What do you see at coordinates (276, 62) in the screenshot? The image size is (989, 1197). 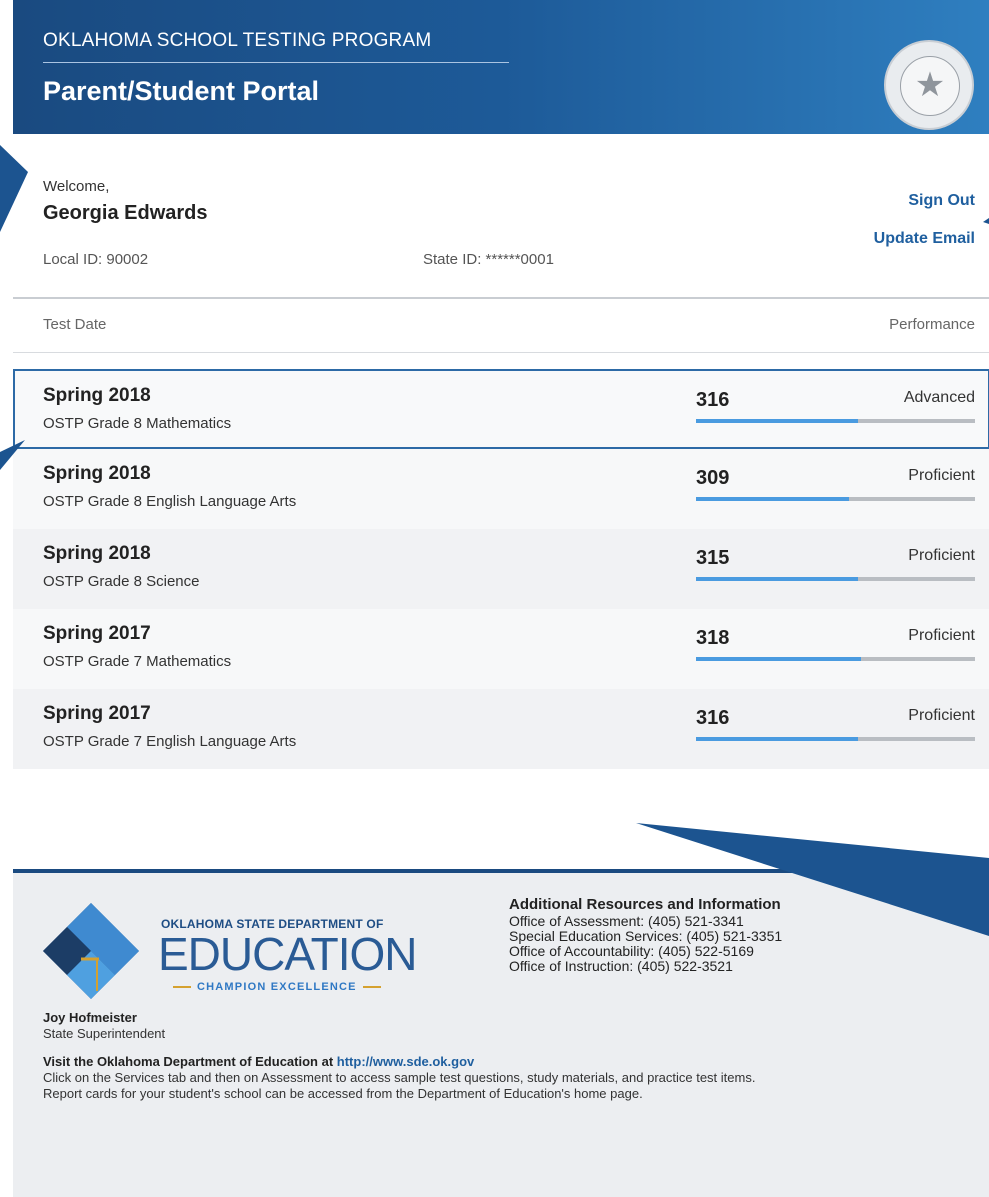 I see `header-divider` at bounding box center [276, 62].